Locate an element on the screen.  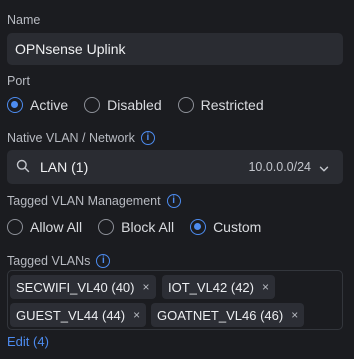
vlan-tag: GUEST_VL44 (44) × is located at coordinates (78, 315).